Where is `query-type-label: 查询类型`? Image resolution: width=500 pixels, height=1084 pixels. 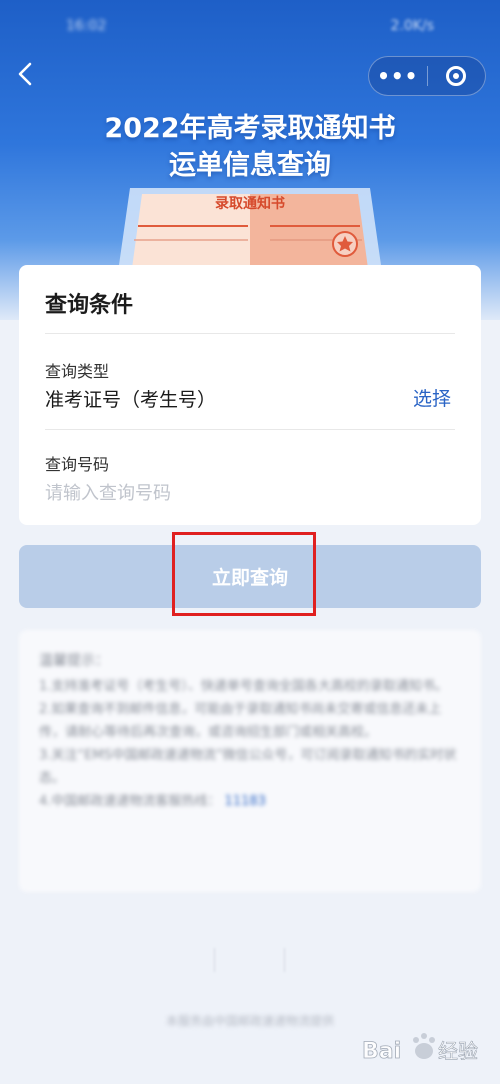
query-type-label: 查询类型 is located at coordinates (77, 371).